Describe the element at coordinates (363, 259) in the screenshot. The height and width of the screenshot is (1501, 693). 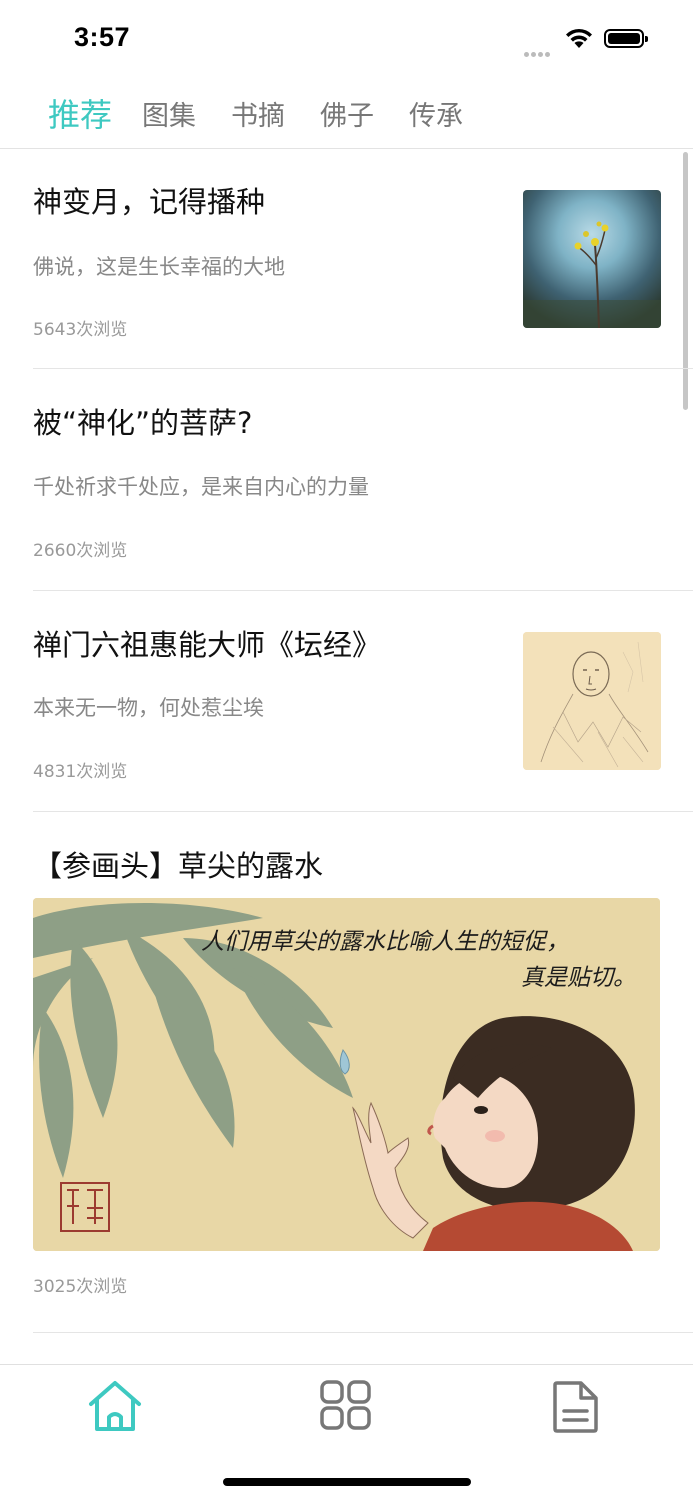
I see `article-item: 神变月，记得播种 佛说，这是生长幸福的大地 5643次浏览` at that location.